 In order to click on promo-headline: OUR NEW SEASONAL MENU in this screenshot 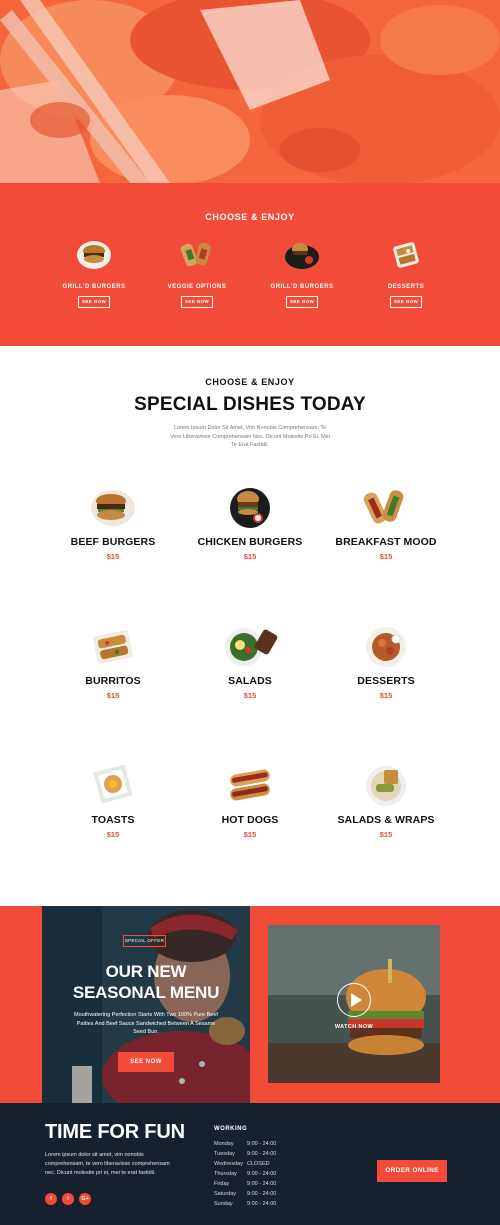, I will do `click(146, 982)`.